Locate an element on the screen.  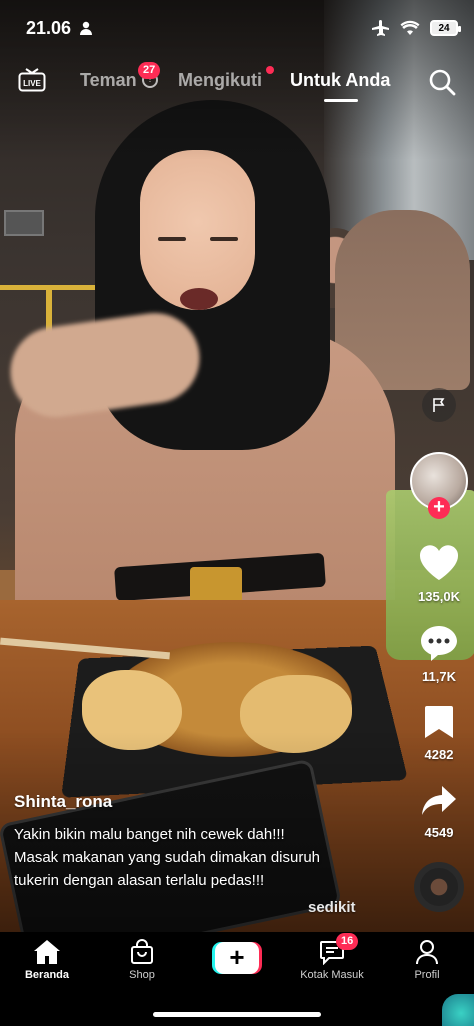
home-icon is located at coordinates (47, 952).